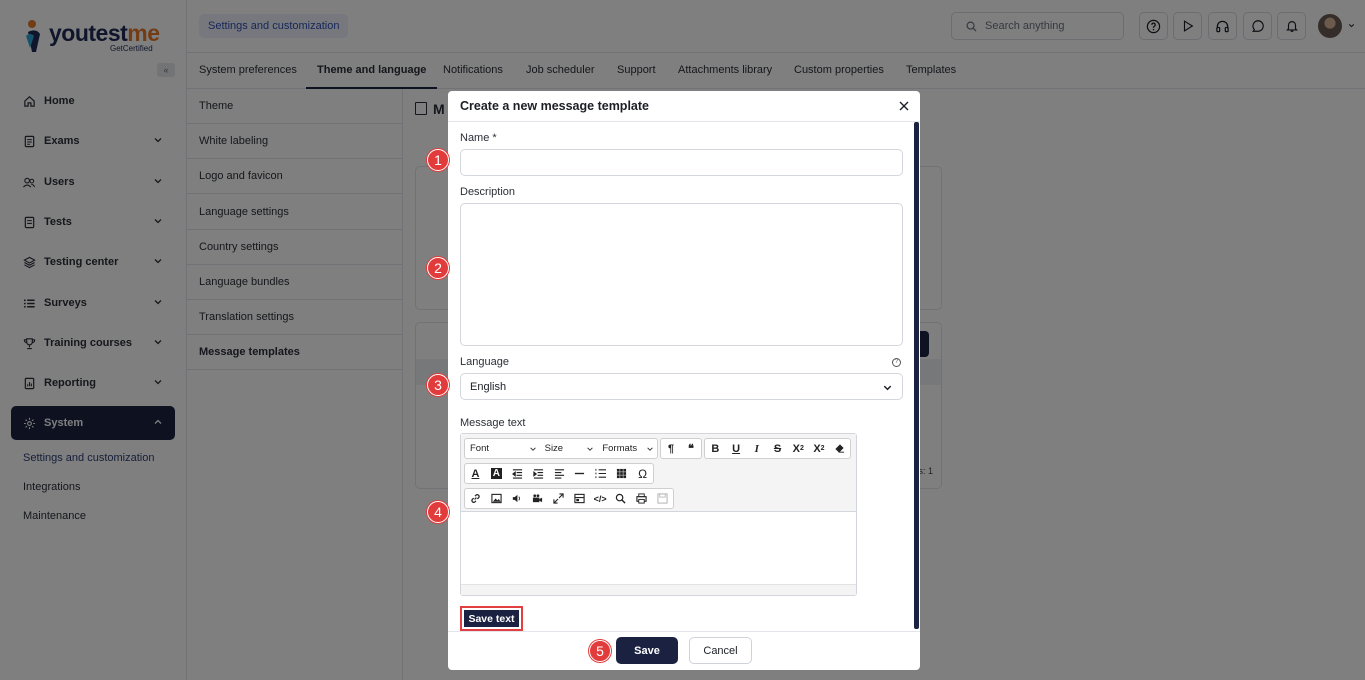 This screenshot has height=680, width=1365. What do you see at coordinates (438, 160) in the screenshot?
I see `annotation-badge-1: 1` at bounding box center [438, 160].